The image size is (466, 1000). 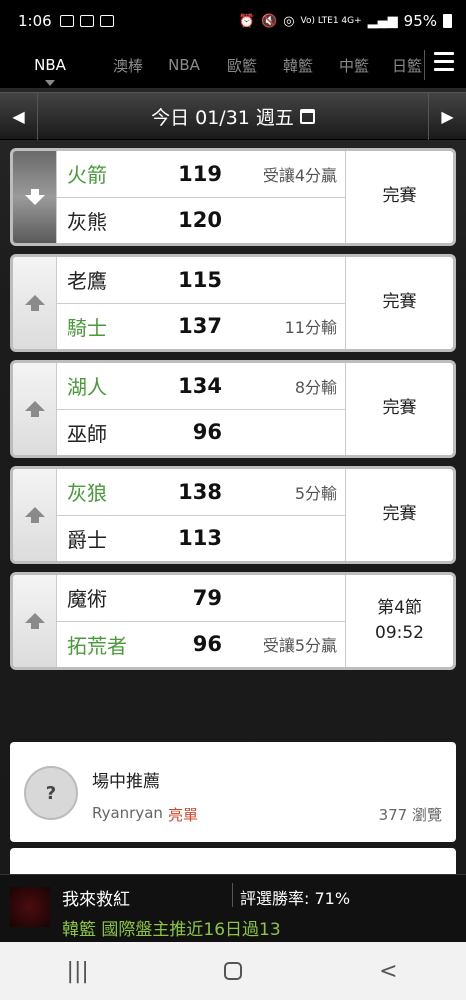 What do you see at coordinates (87, 387) in the screenshot?
I see `team-name: 湖人` at bounding box center [87, 387].